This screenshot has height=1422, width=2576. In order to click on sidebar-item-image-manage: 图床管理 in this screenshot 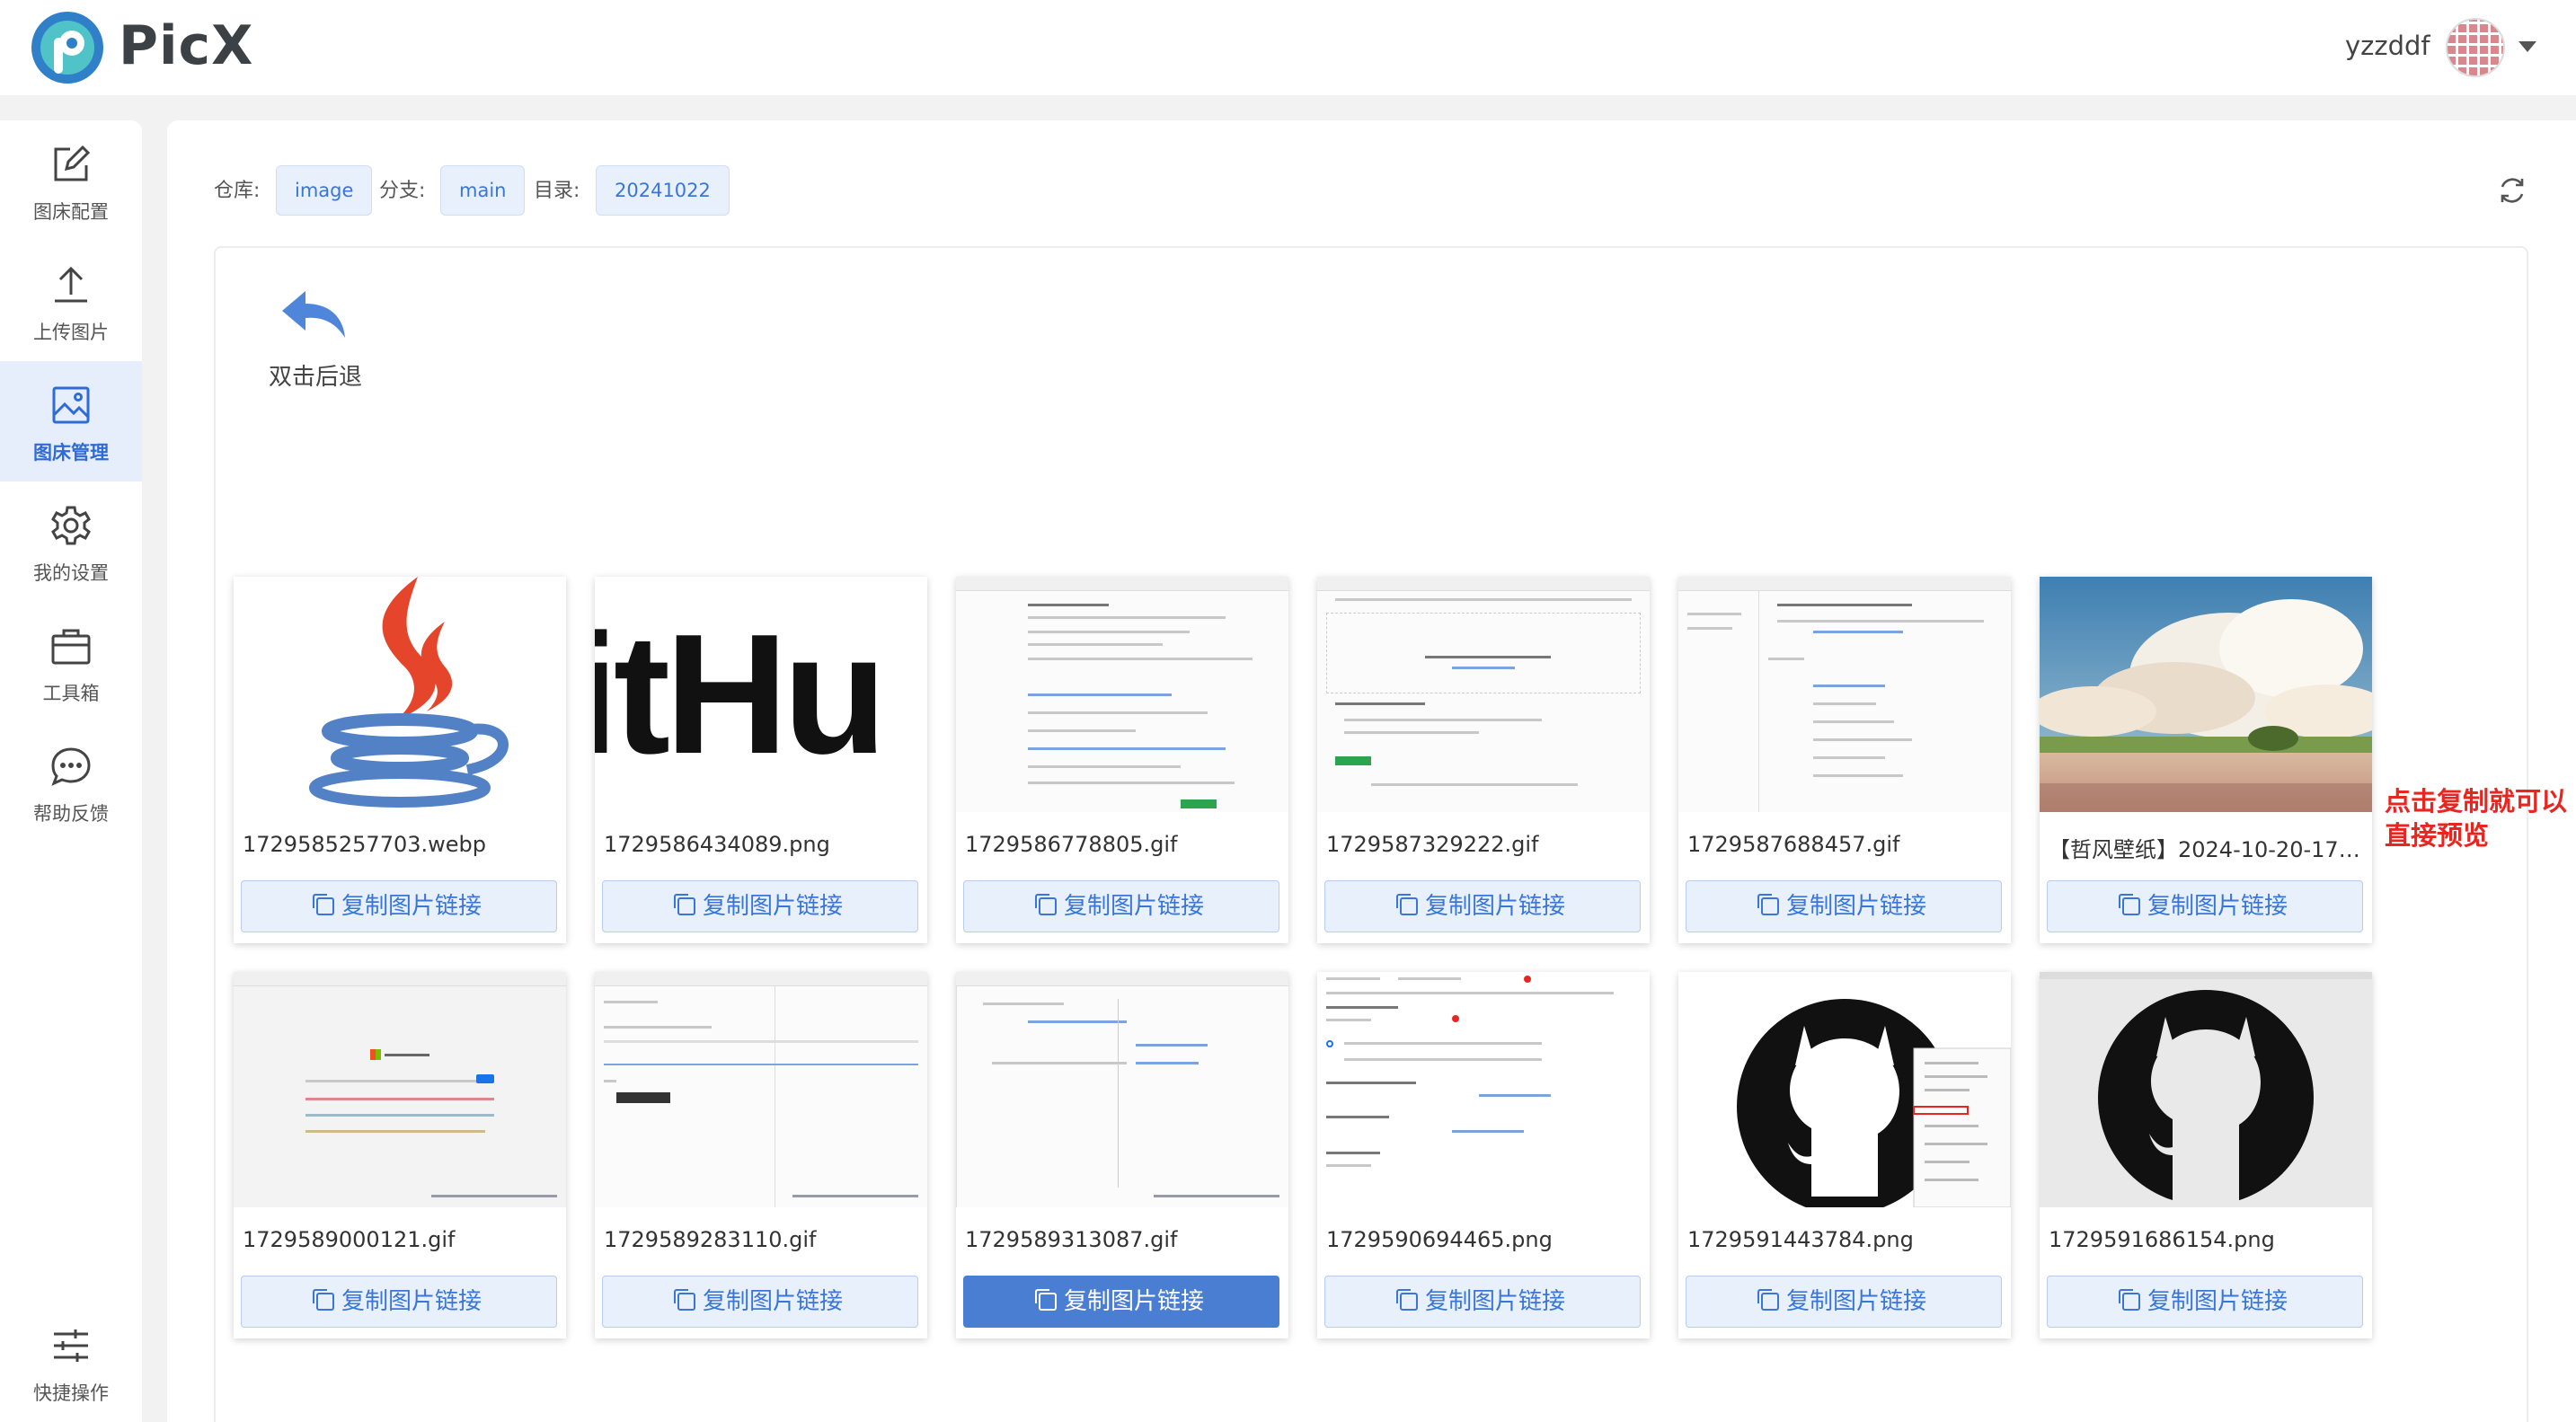, I will do `click(71, 421)`.